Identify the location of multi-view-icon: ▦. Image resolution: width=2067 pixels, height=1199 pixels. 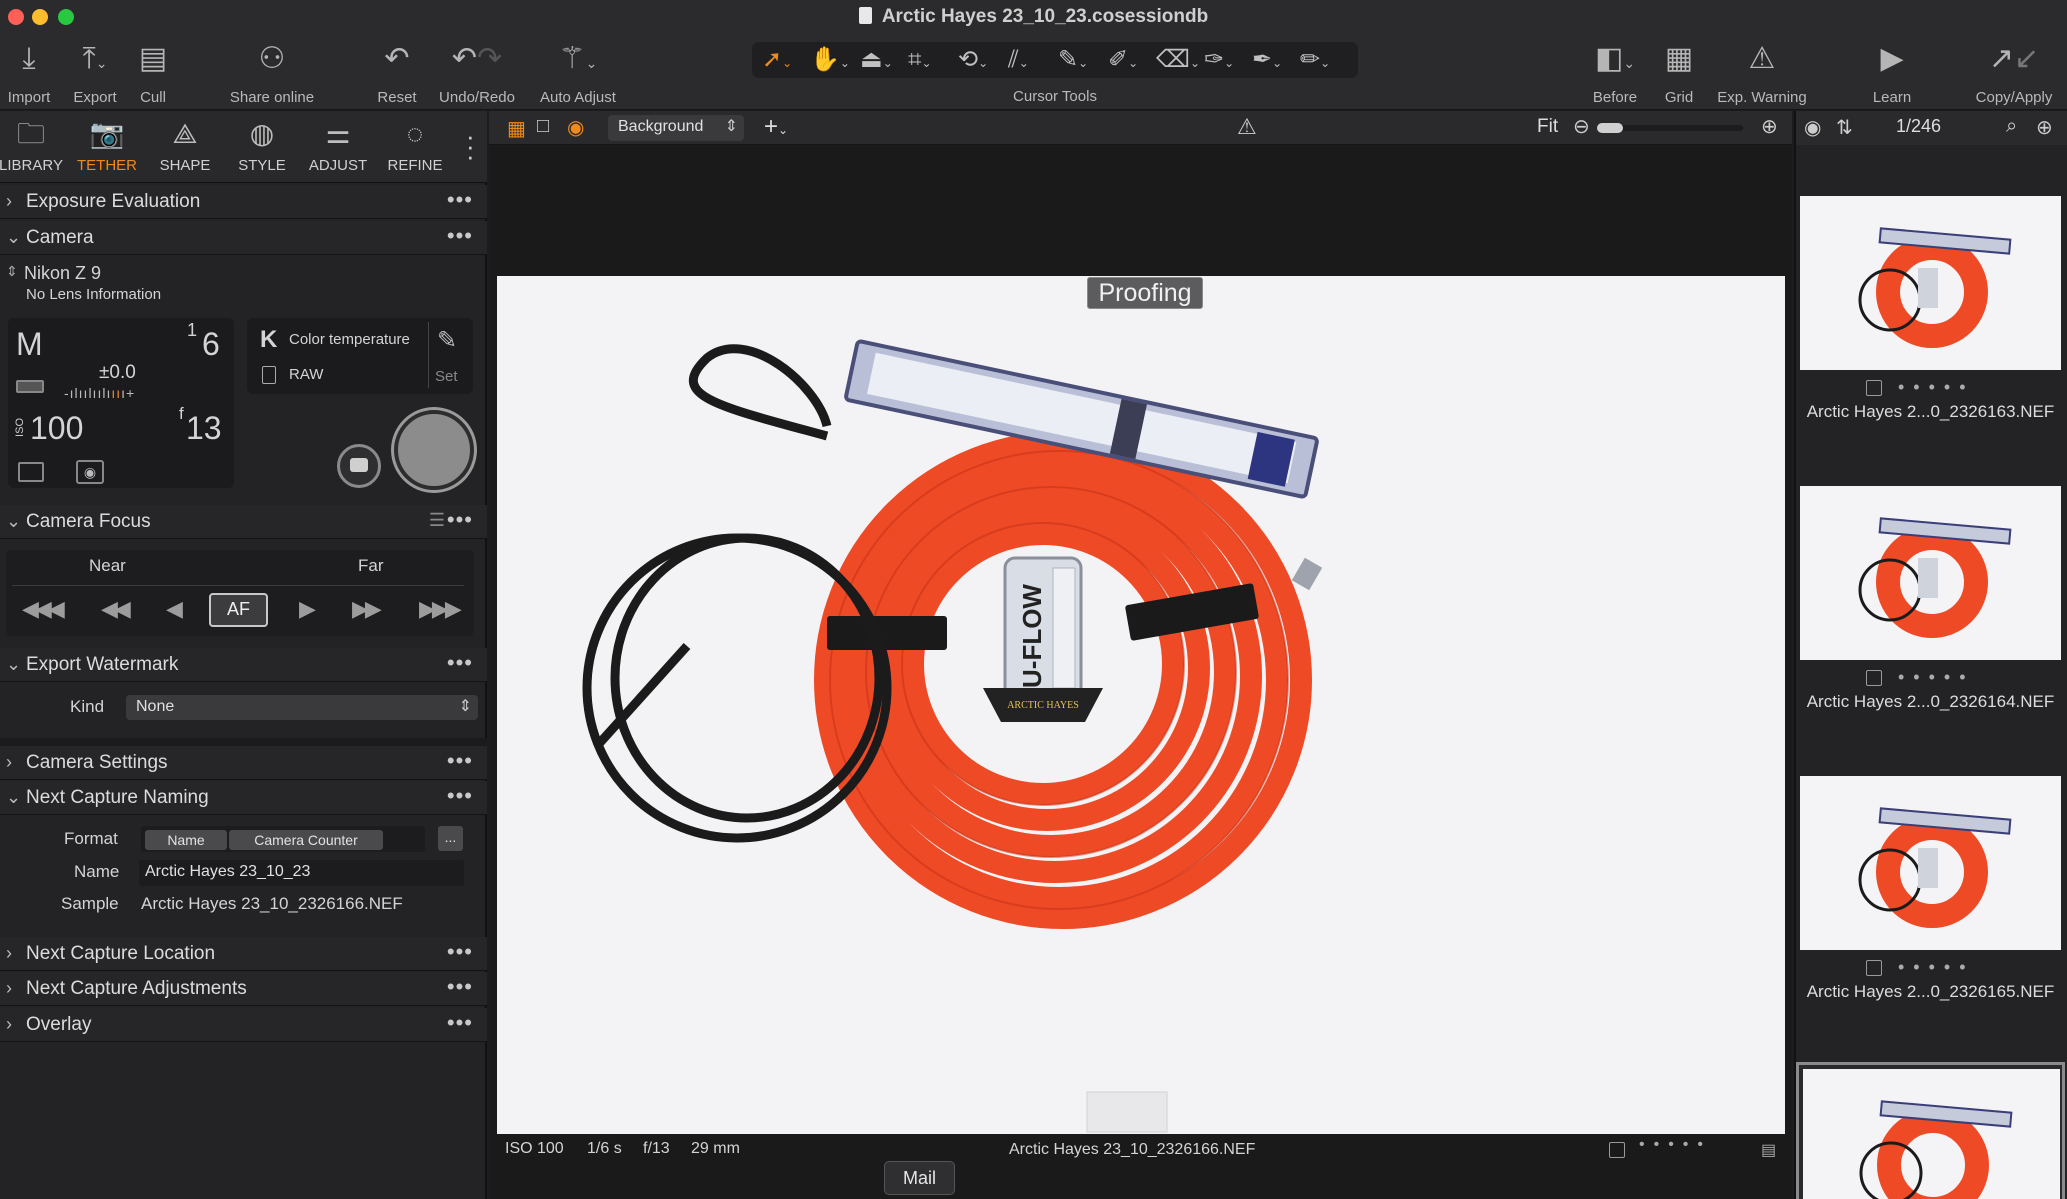
(516, 128).